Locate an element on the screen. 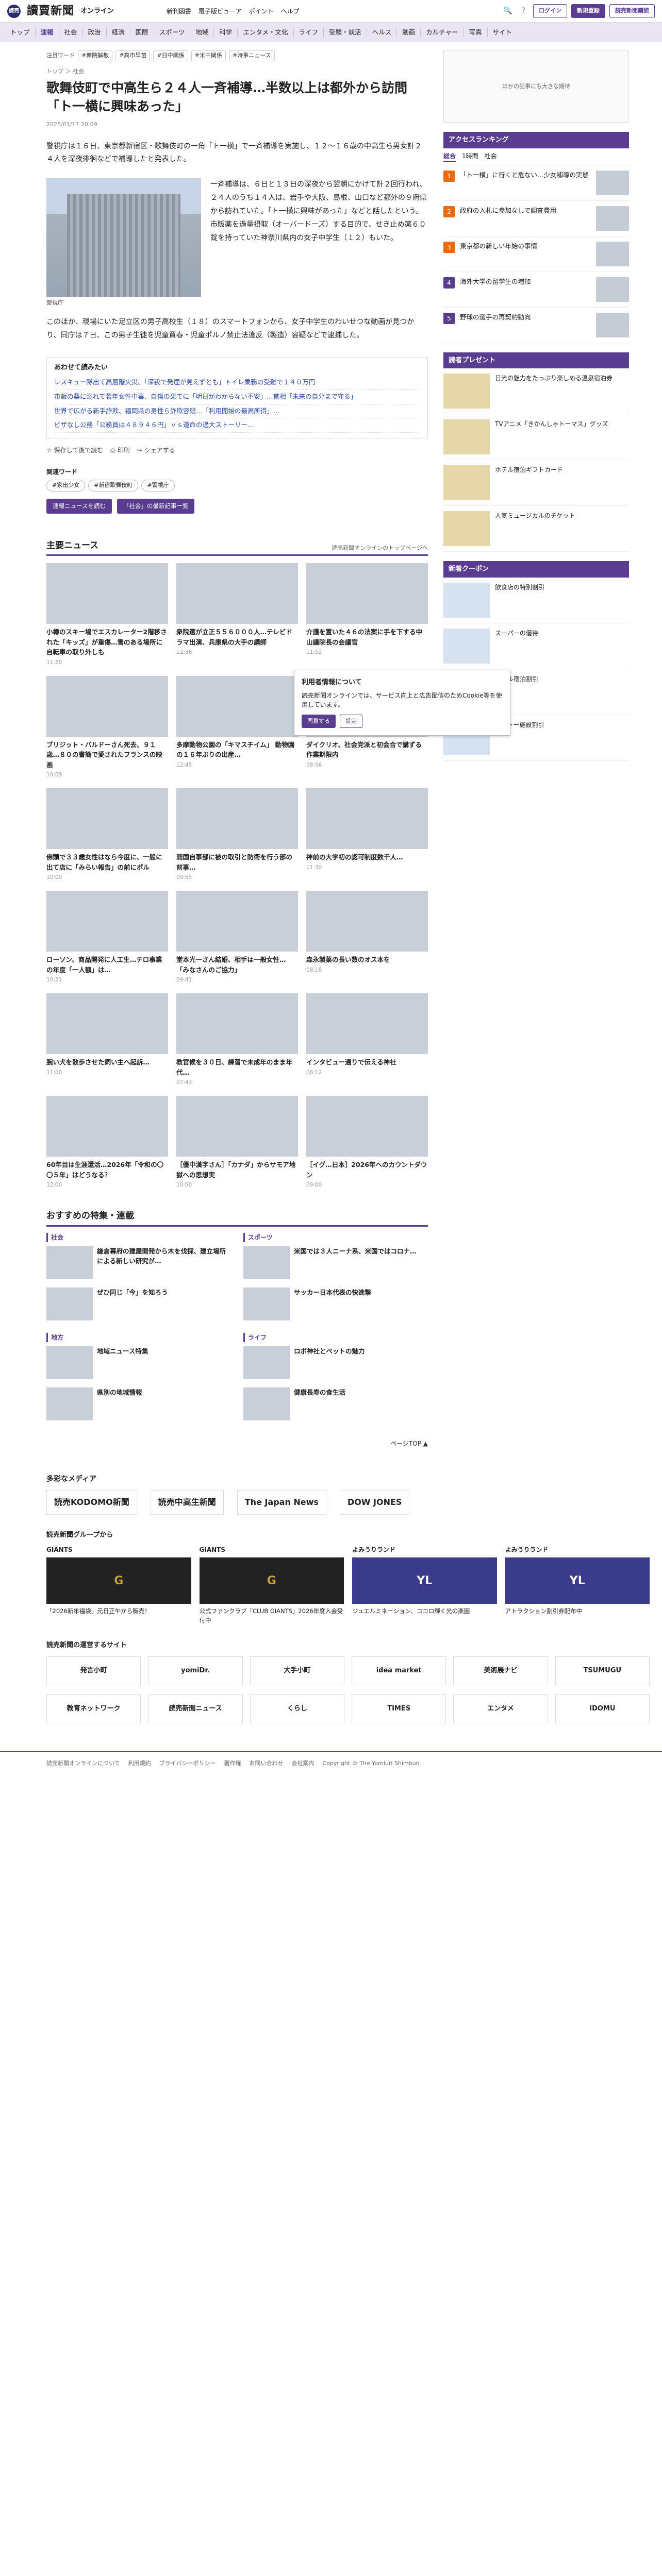 The width and height of the screenshot is (662, 2576). nav-item: 動画 is located at coordinates (409, 32).